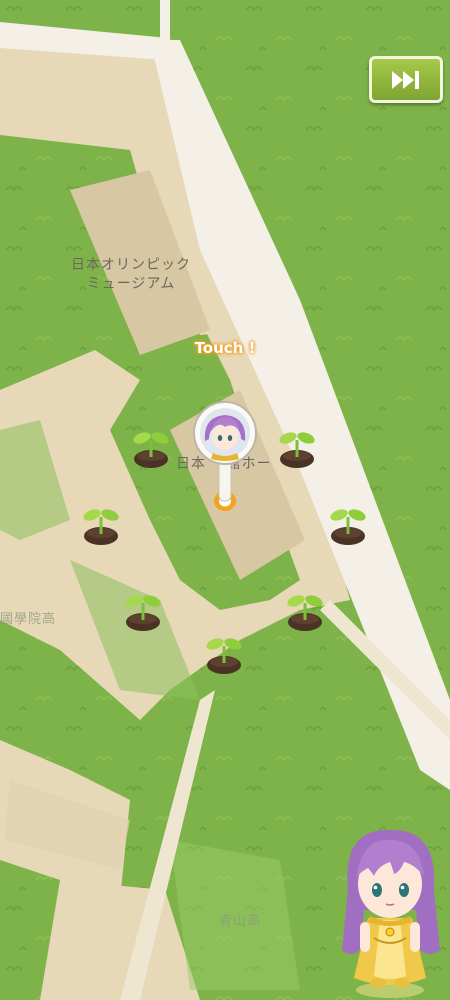 The width and height of the screenshot is (450, 1000). What do you see at coordinates (239, 921) in the screenshot?
I see `school-bottom-label: 青山高` at bounding box center [239, 921].